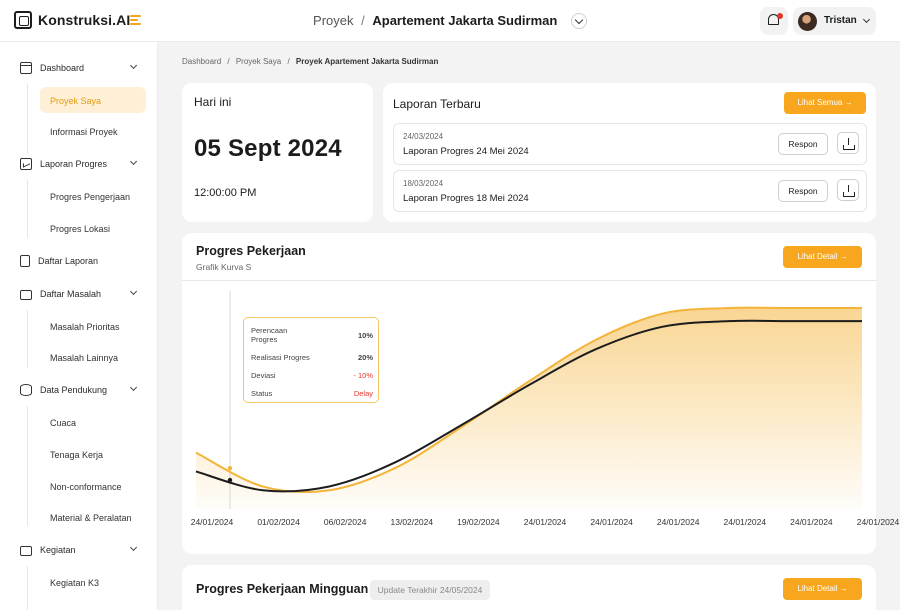 The image size is (900, 610). I want to click on latest-reports-title: Laporan Terbaru, so click(437, 104).